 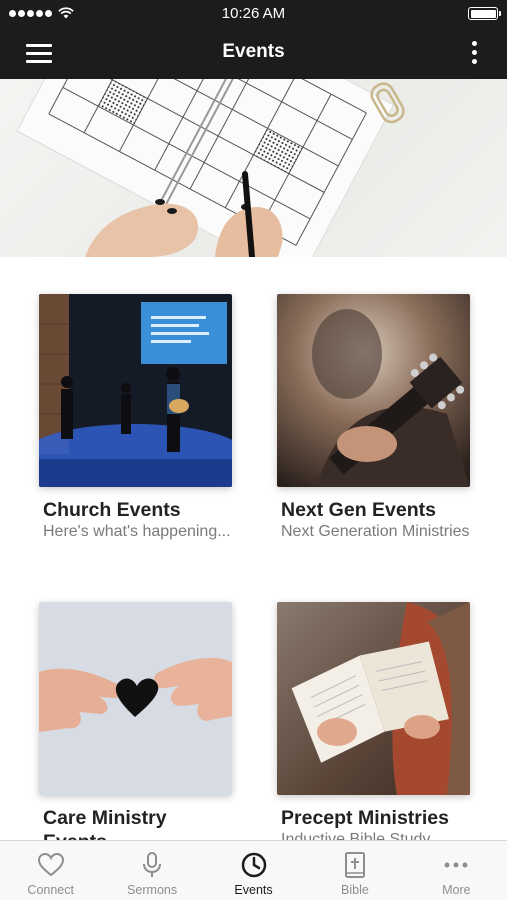 What do you see at coordinates (373, 390) in the screenshot?
I see `next-gen-events-image` at bounding box center [373, 390].